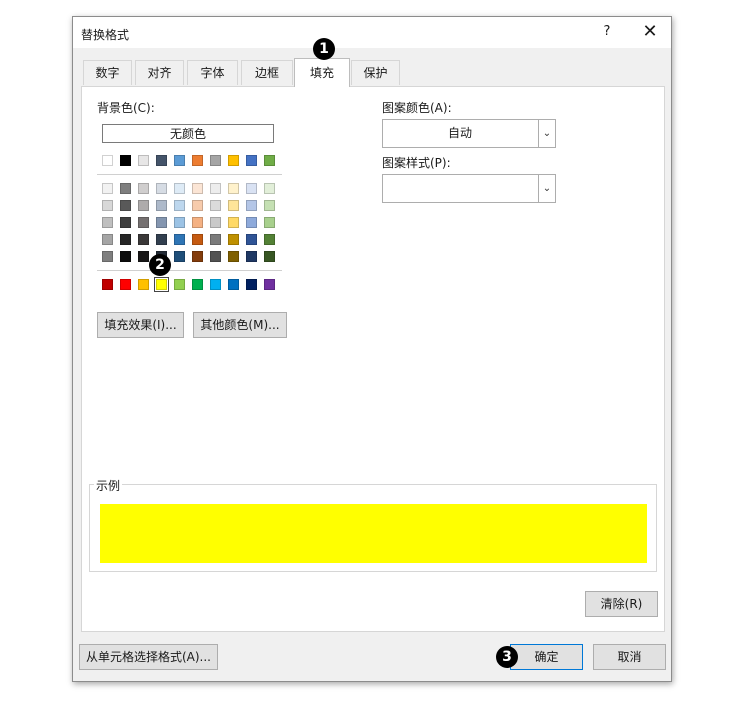  I want to click on tab-alignment: 对齐, so click(159, 72).